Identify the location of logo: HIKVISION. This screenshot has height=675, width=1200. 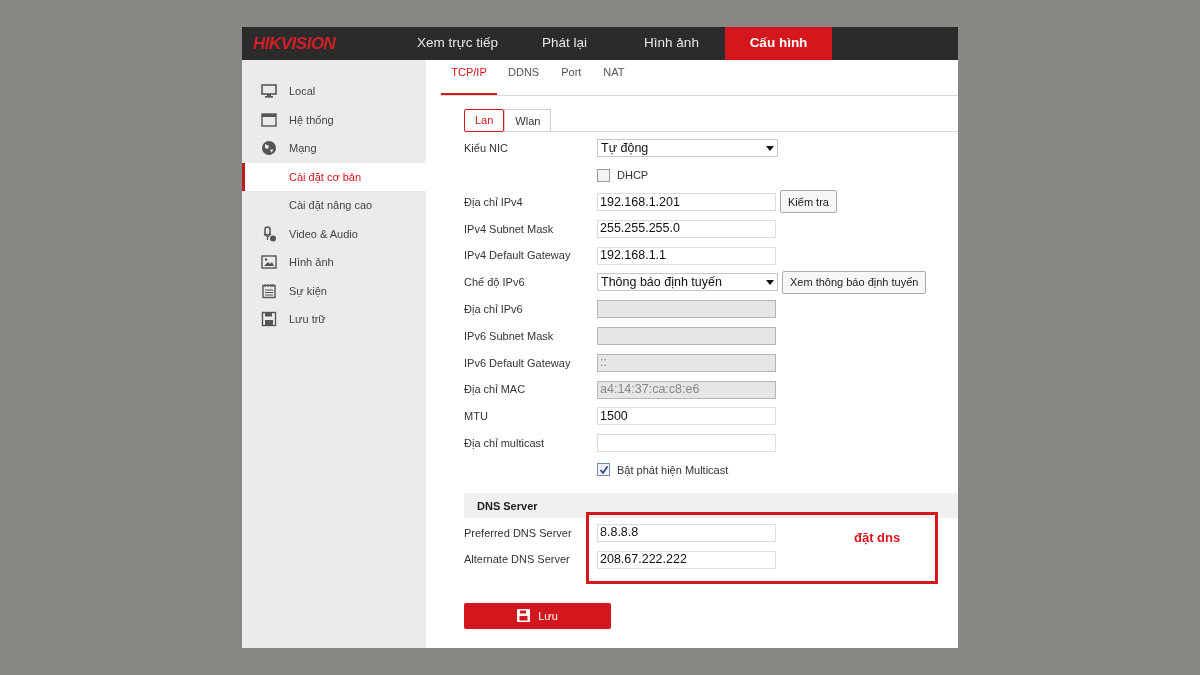
(294, 43).